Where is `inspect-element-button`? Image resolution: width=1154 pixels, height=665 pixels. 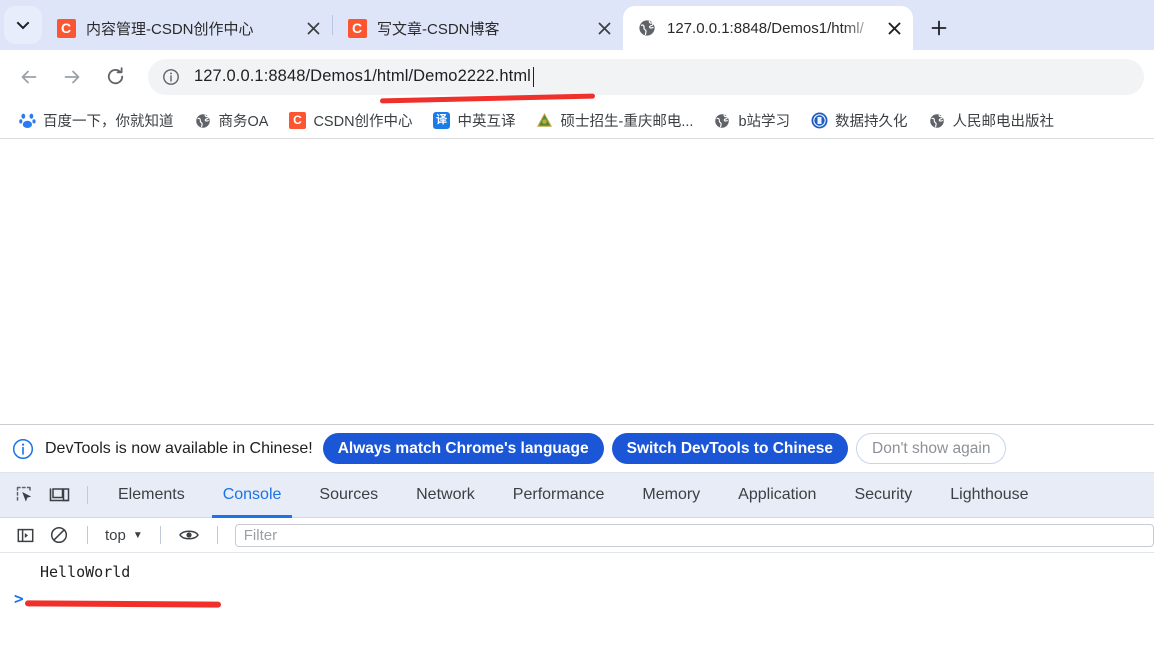
inspect-element-button is located at coordinates (25, 495).